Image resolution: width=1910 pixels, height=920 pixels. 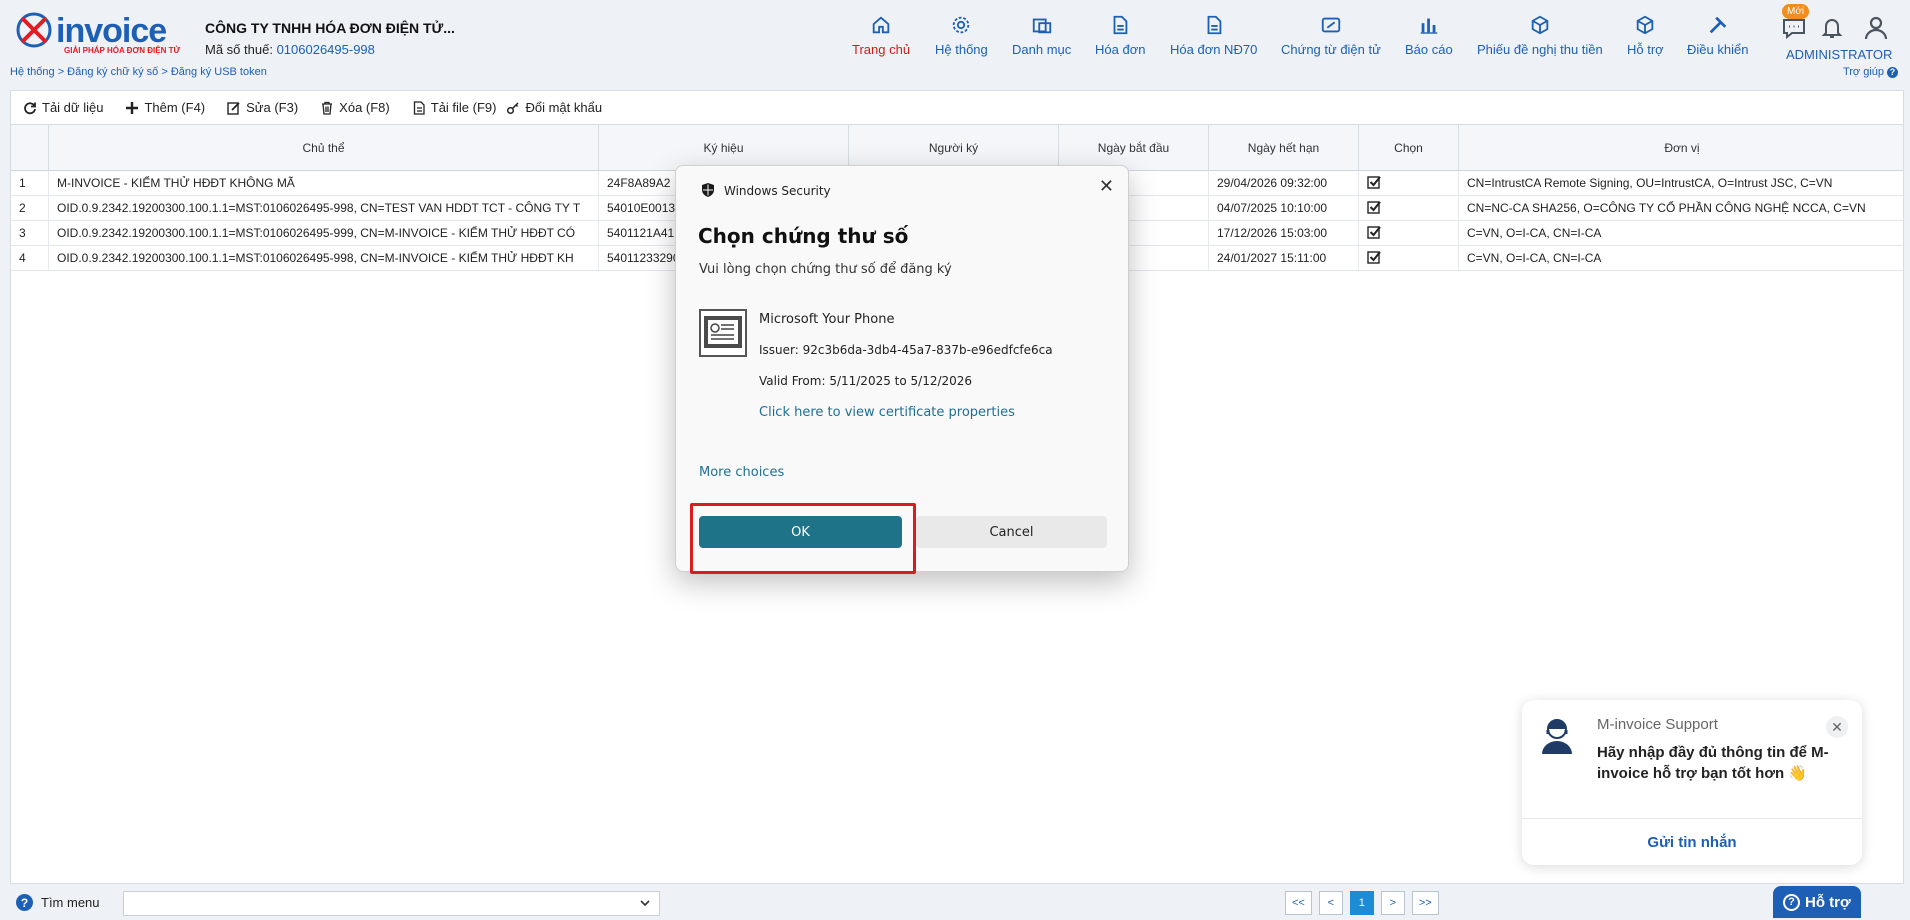 What do you see at coordinates (1429, 26) in the screenshot?
I see `bar-chart-icon` at bounding box center [1429, 26].